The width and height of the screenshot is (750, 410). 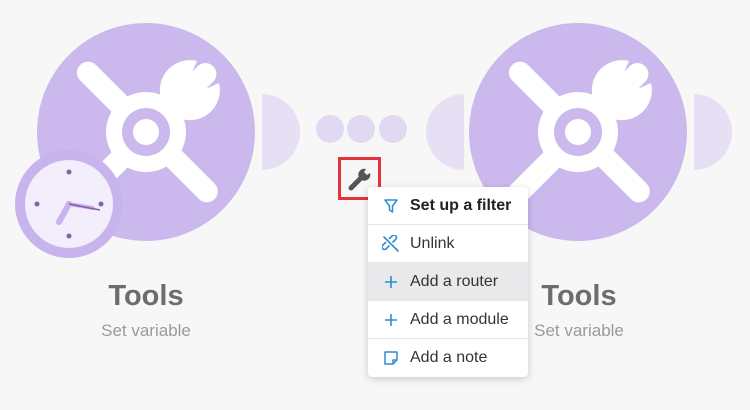 What do you see at coordinates (391, 206) in the screenshot?
I see `filter-icon` at bounding box center [391, 206].